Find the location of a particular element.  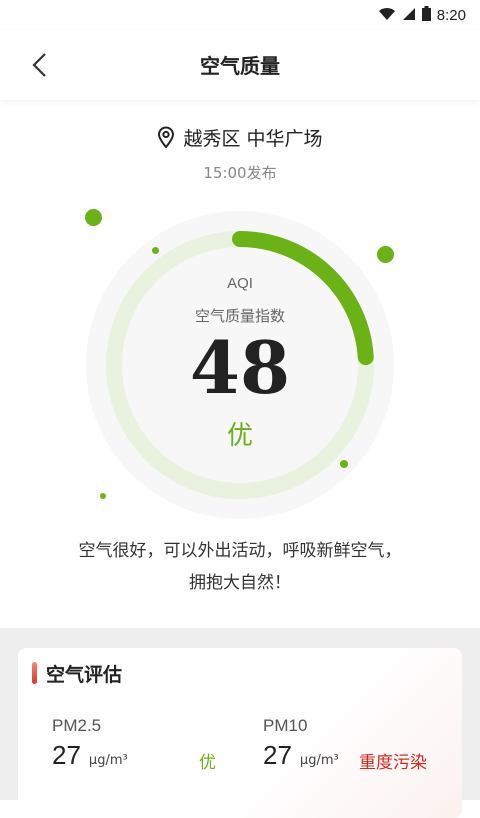

advice-text: 空气很好，可以外出活动，呼吸新鲜空气， 拥抱大自然！ is located at coordinates (240, 567).